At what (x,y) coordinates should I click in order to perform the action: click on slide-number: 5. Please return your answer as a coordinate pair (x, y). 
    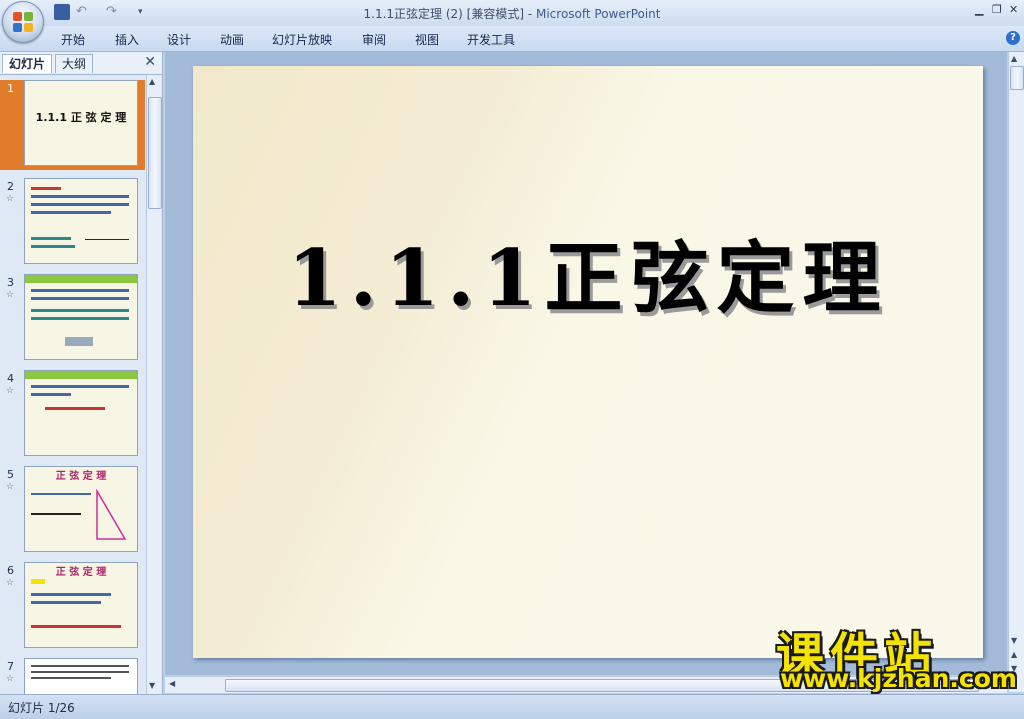
    Looking at the image, I should click on (10, 474).